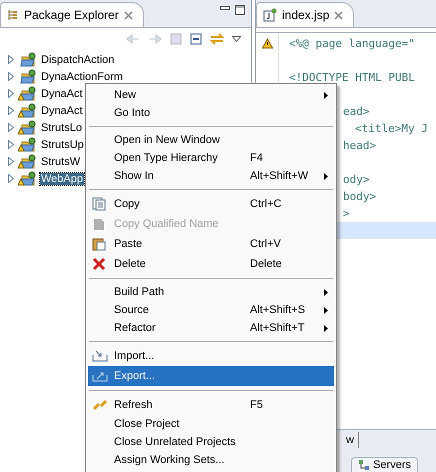 The width and height of the screenshot is (436, 472). Describe the element at coordinates (356, 180) in the screenshot. I see `code-line: ody>` at that location.